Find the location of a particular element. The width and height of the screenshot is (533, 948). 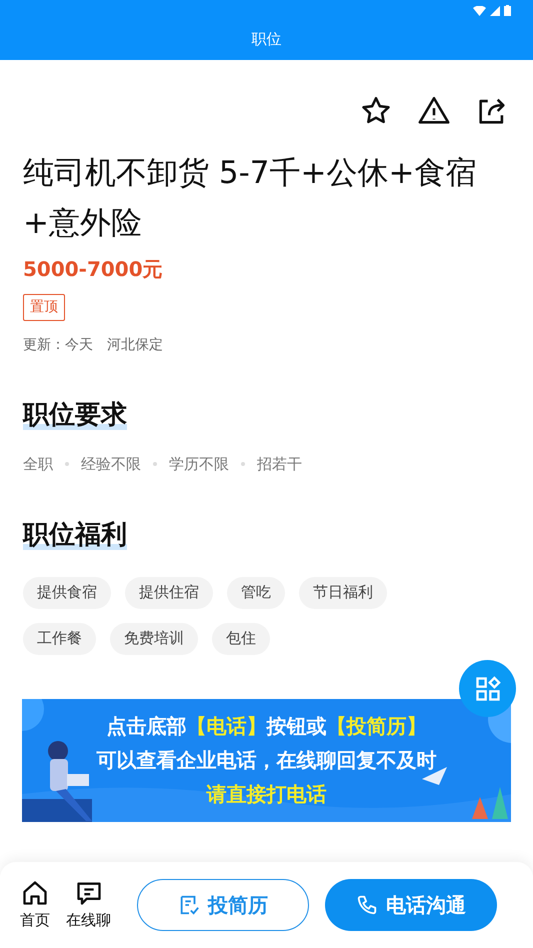

banner-text: 按钮或 is located at coordinates (296, 726).